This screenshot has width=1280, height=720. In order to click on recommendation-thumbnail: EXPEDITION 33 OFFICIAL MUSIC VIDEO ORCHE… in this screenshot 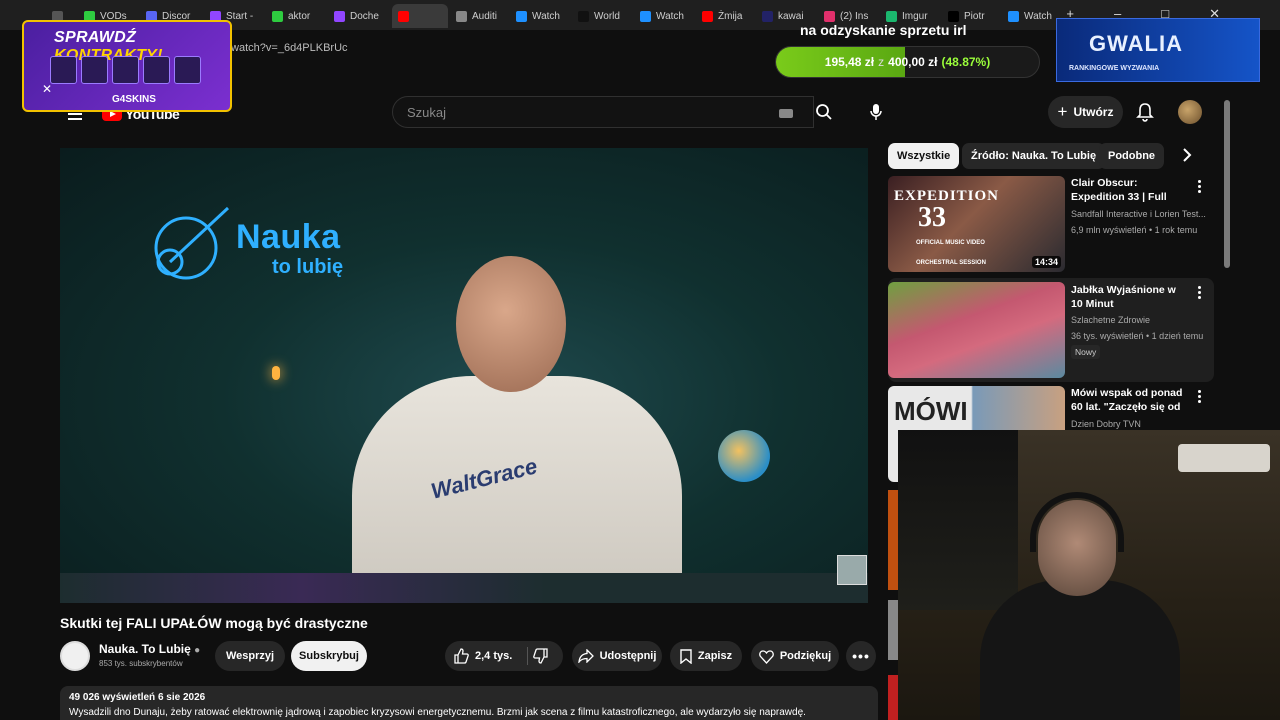, I will do `click(976, 224)`.